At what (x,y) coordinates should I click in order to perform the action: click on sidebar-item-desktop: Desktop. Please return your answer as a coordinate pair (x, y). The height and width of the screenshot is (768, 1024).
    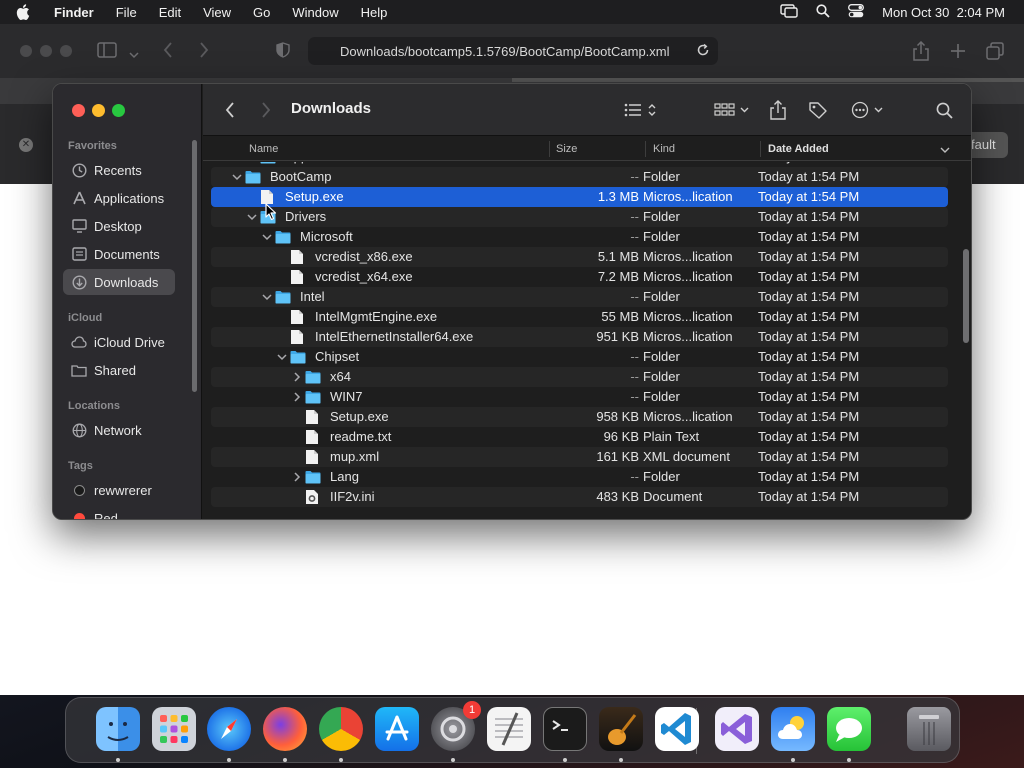
    Looking at the image, I should click on (119, 226).